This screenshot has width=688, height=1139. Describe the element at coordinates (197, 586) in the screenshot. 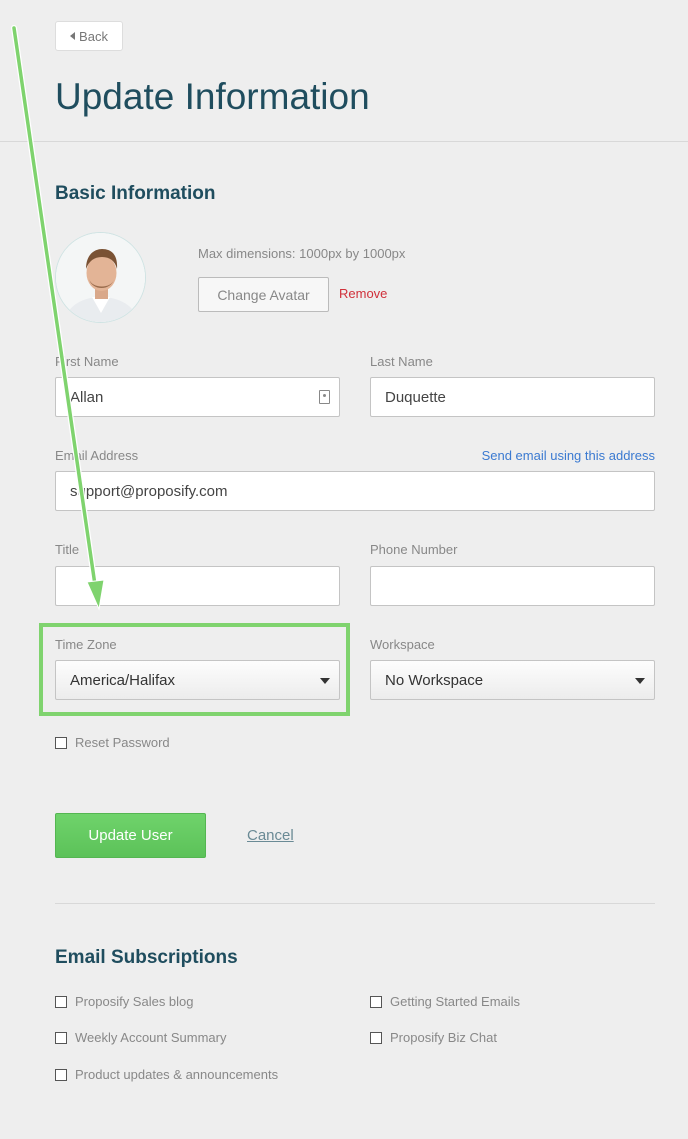

I see `title-field` at that location.